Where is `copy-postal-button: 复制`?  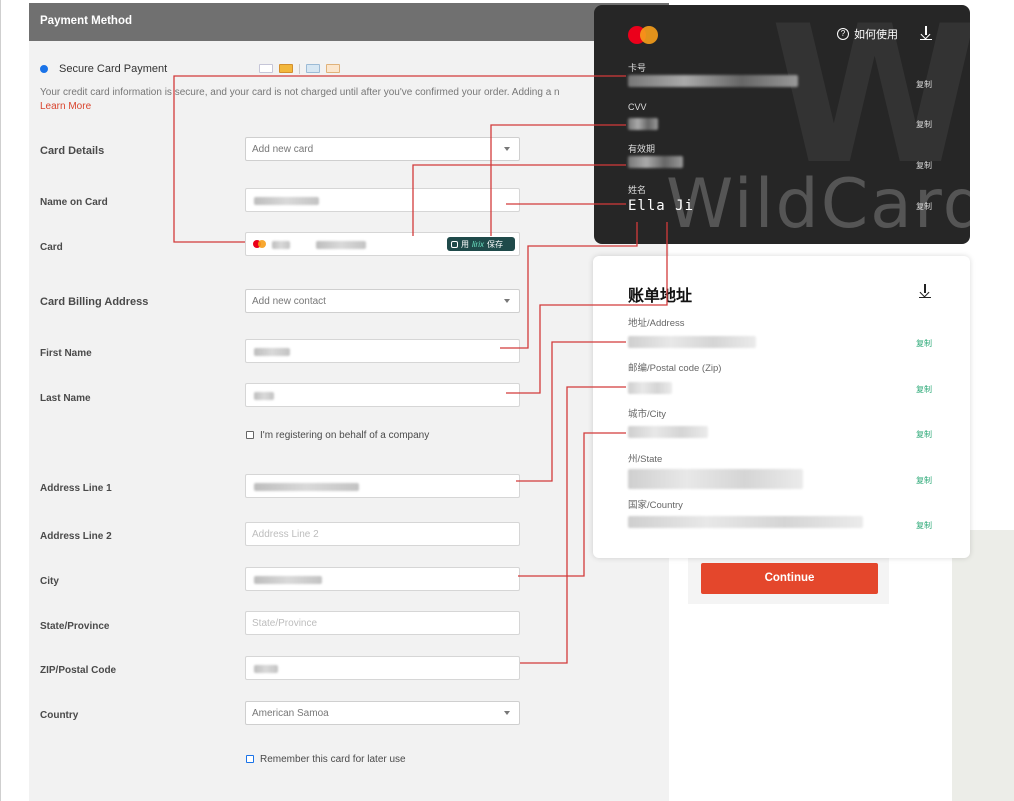 copy-postal-button: 复制 is located at coordinates (924, 389).